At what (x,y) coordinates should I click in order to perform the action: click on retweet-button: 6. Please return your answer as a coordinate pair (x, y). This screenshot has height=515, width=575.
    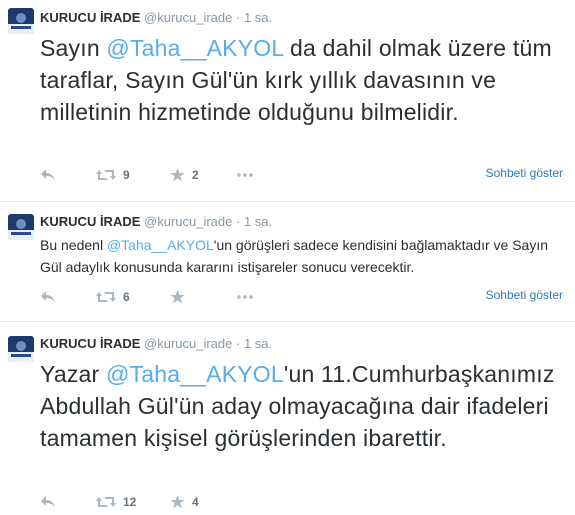
    Looking at the image, I should click on (113, 297).